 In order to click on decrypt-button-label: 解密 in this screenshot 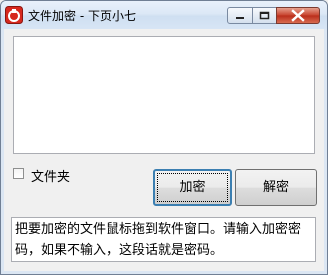, I will do `click(275, 187)`.